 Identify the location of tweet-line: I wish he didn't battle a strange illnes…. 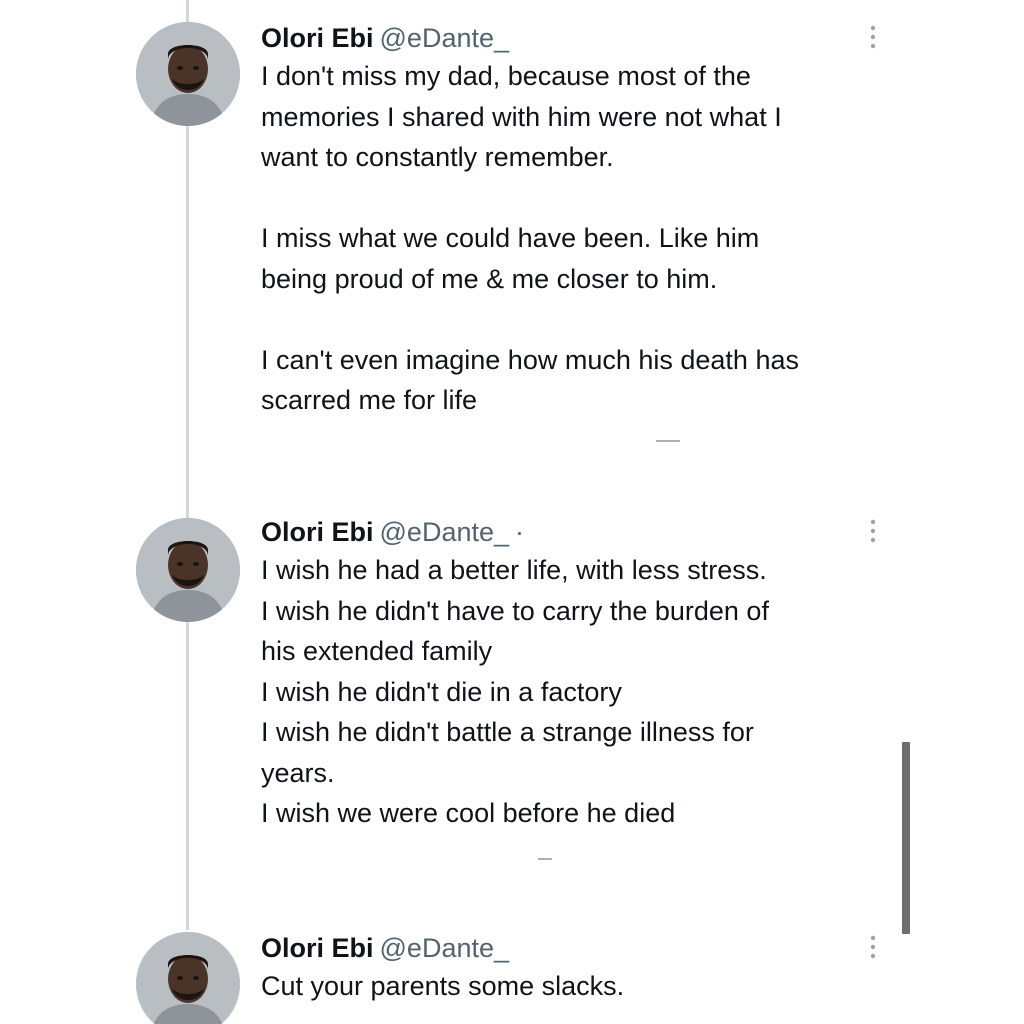
(507, 732).